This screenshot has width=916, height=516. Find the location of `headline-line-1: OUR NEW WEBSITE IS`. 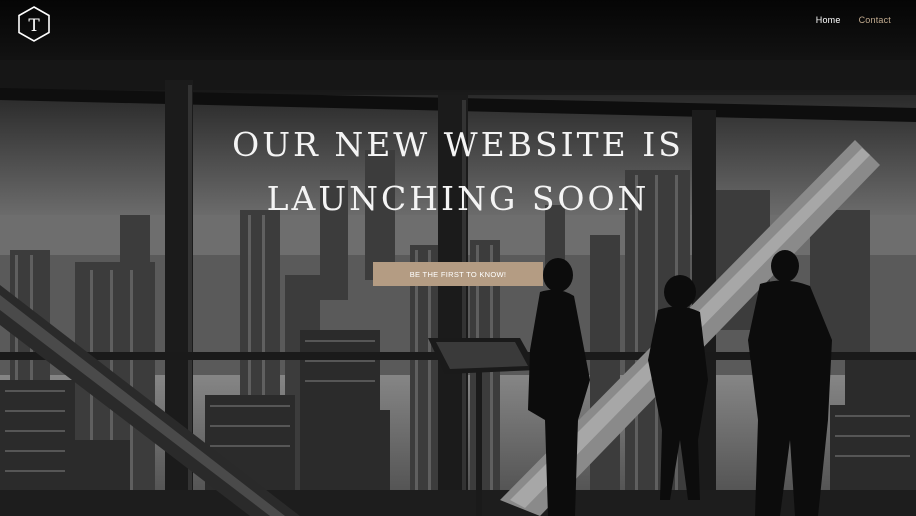

headline-line-1: OUR NEW WEBSITE IS is located at coordinates (458, 144).